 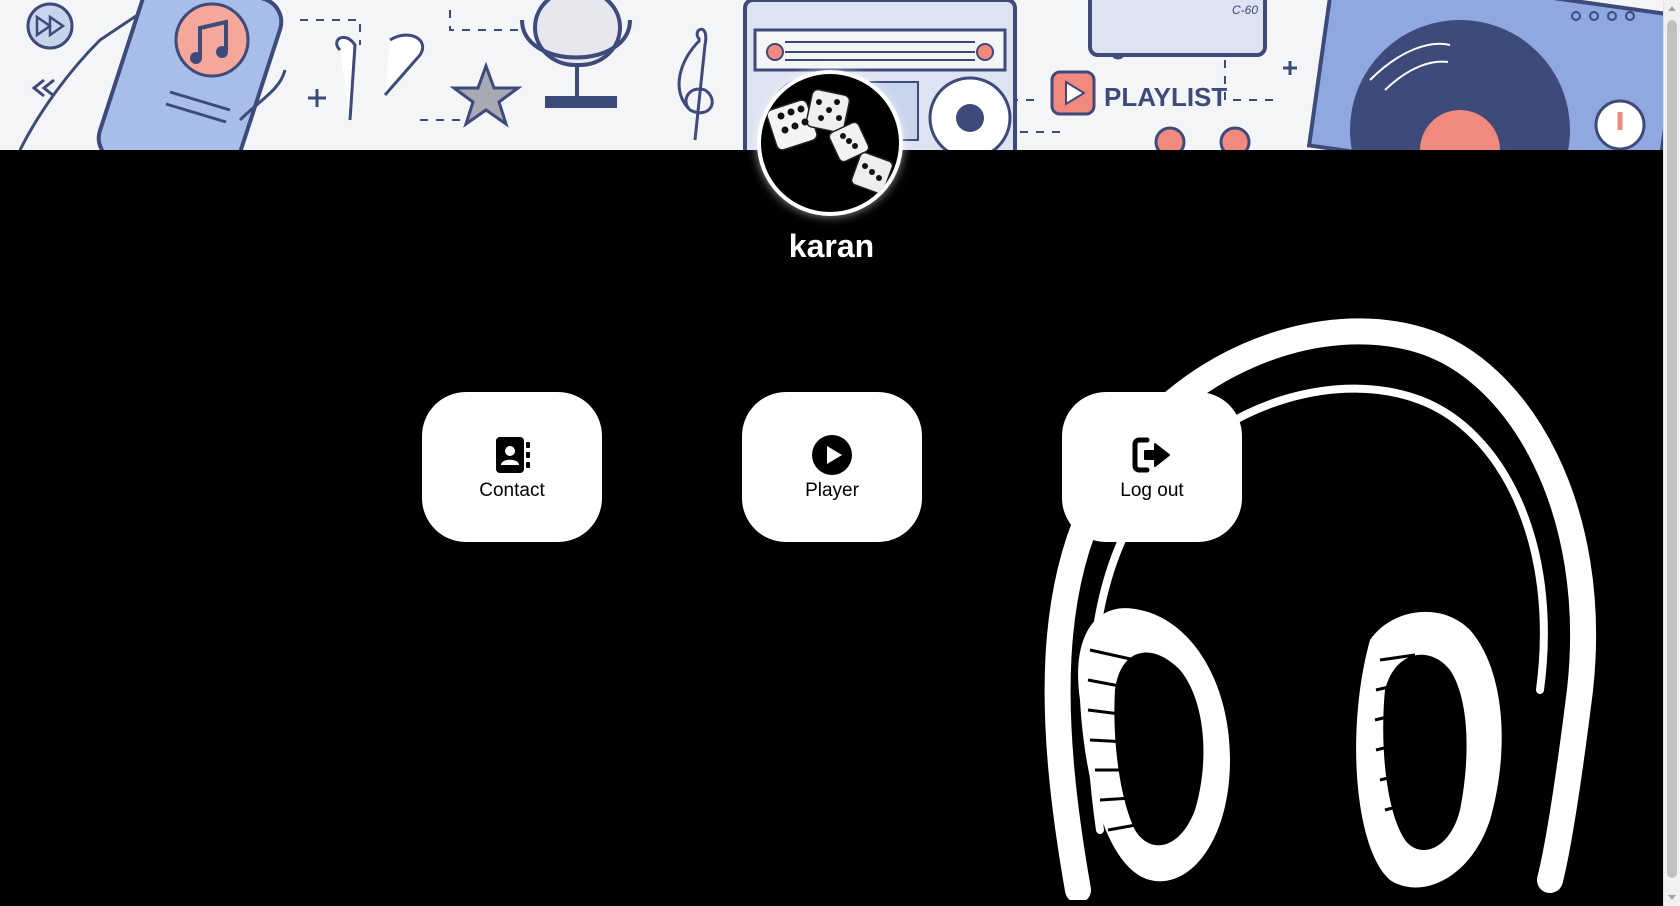 What do you see at coordinates (50, 26) in the screenshot?
I see `fast-forward-icon` at bounding box center [50, 26].